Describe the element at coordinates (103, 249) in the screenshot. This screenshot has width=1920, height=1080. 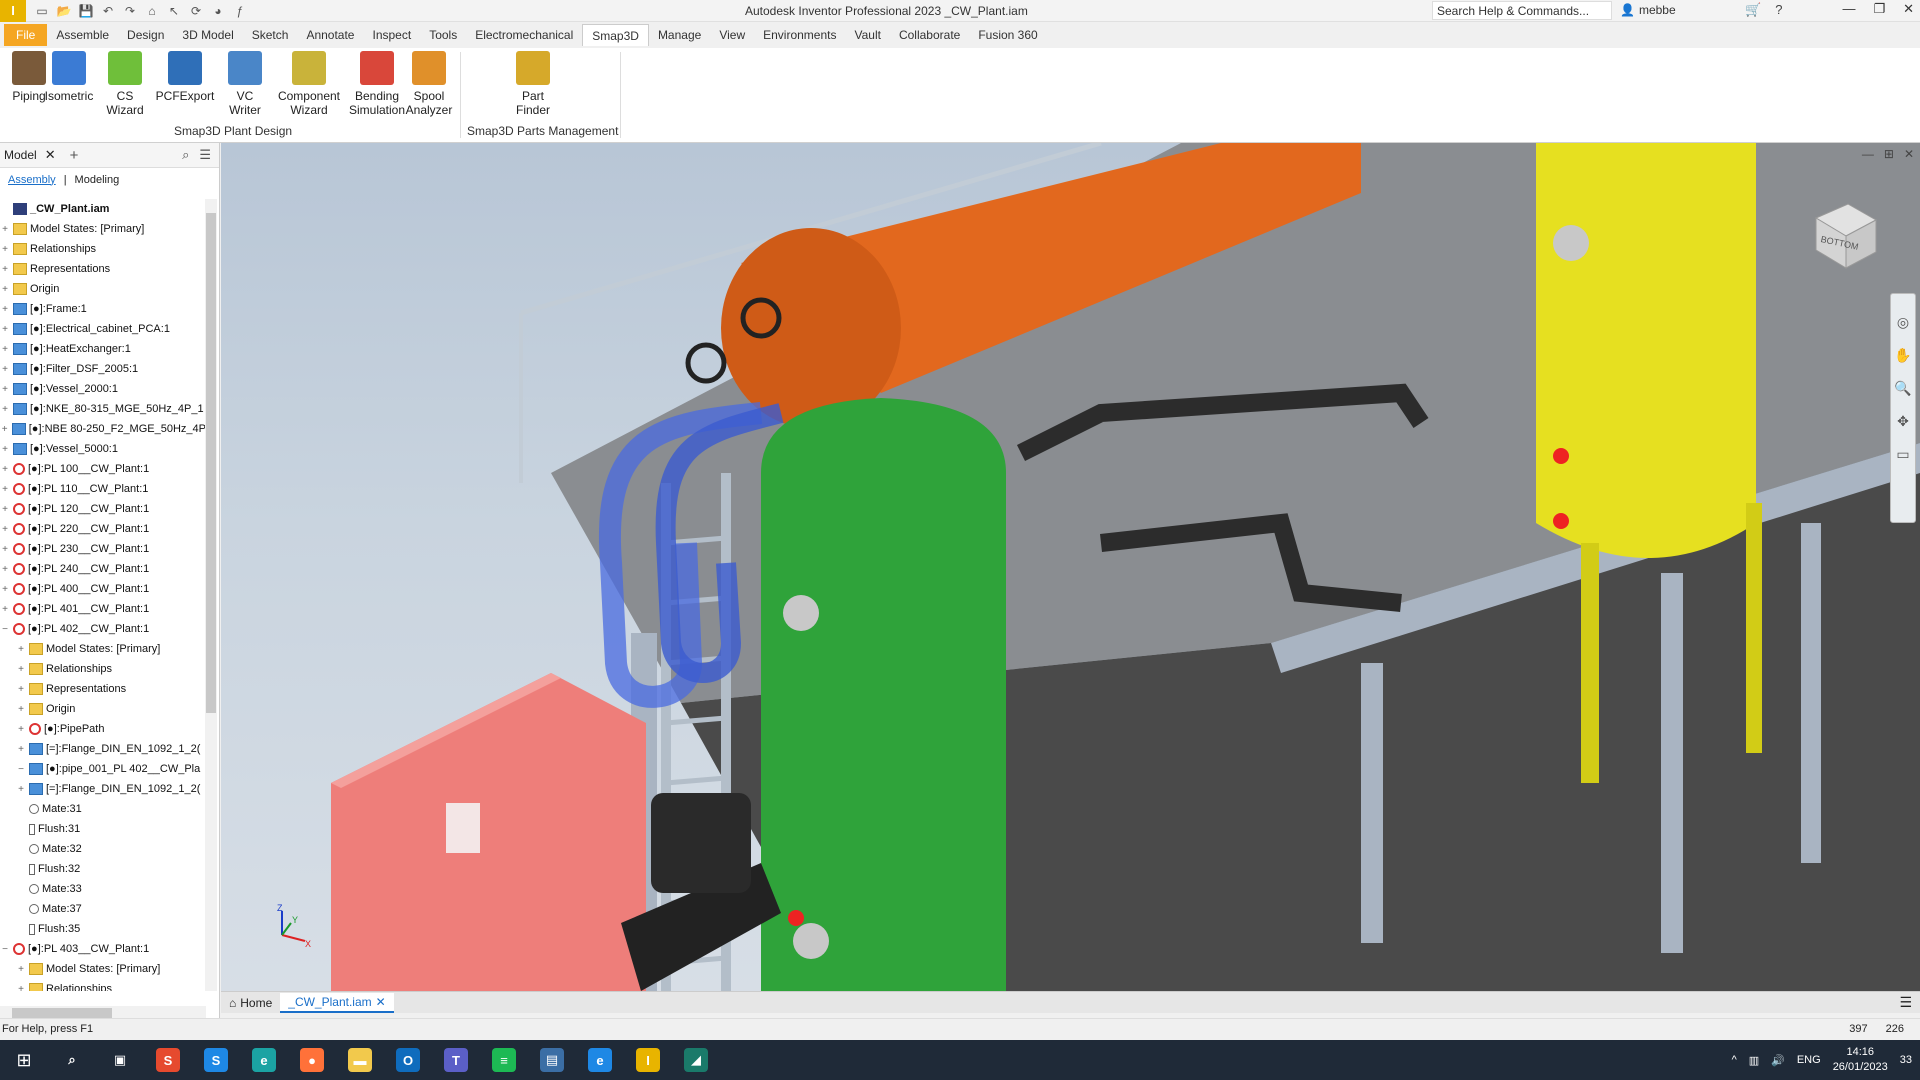
I see `tree-node: + Relationships` at that location.